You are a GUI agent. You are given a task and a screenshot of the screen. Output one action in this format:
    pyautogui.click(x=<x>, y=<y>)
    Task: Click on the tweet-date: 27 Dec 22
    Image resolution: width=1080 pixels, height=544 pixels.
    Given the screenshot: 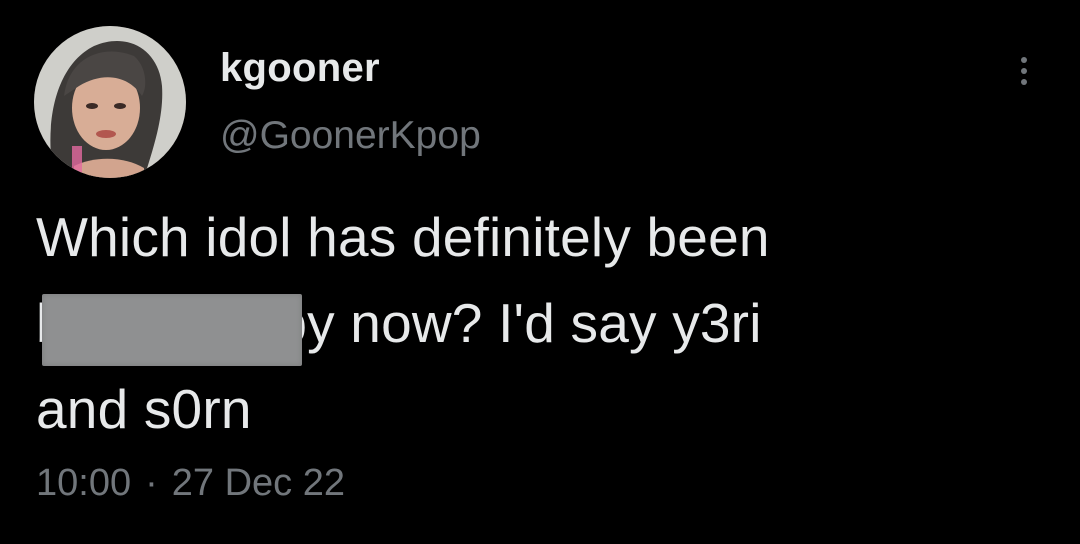 What is the action you would take?
    pyautogui.click(x=258, y=483)
    